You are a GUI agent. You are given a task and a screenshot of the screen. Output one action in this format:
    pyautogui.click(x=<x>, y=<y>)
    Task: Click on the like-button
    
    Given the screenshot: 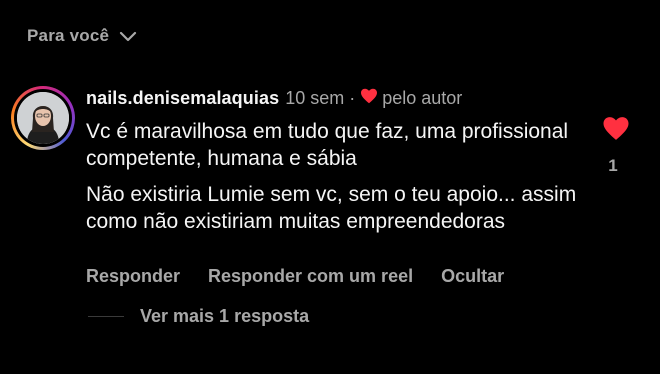 What is the action you would take?
    pyautogui.click(x=616, y=131)
    